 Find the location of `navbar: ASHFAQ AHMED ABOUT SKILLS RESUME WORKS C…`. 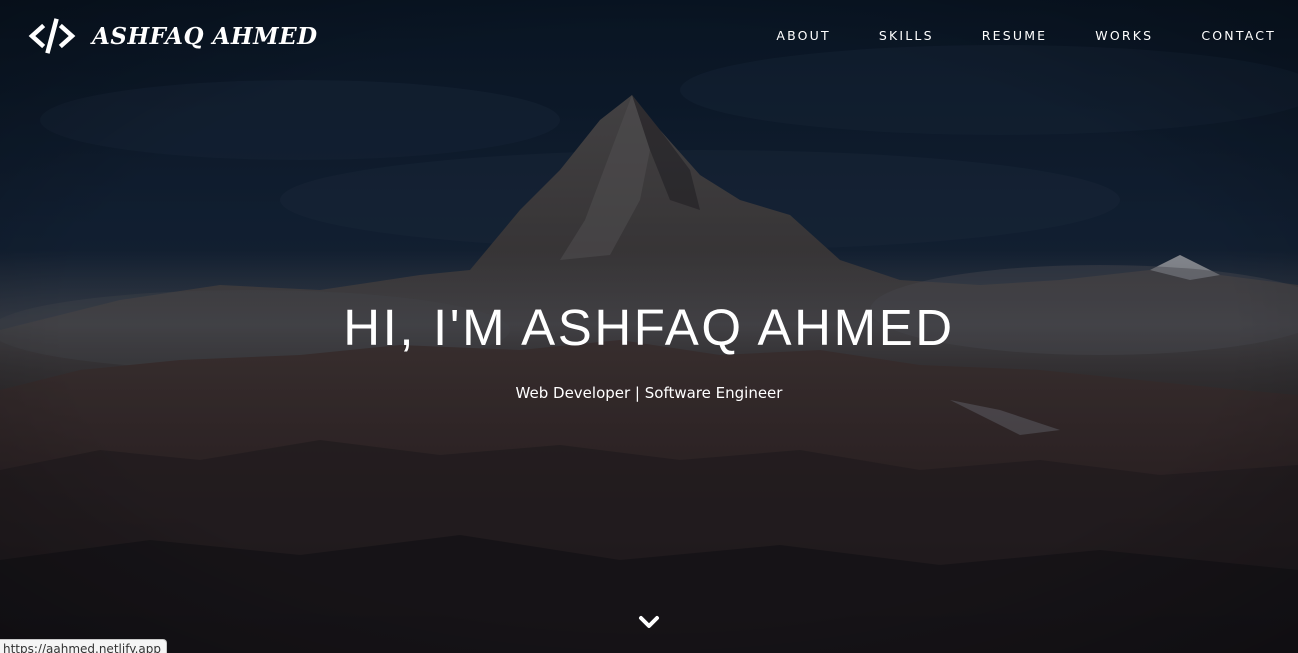

navbar: ASHFAQ AHMED ABOUT SKILLS RESUME WORKS C… is located at coordinates (649, 36).